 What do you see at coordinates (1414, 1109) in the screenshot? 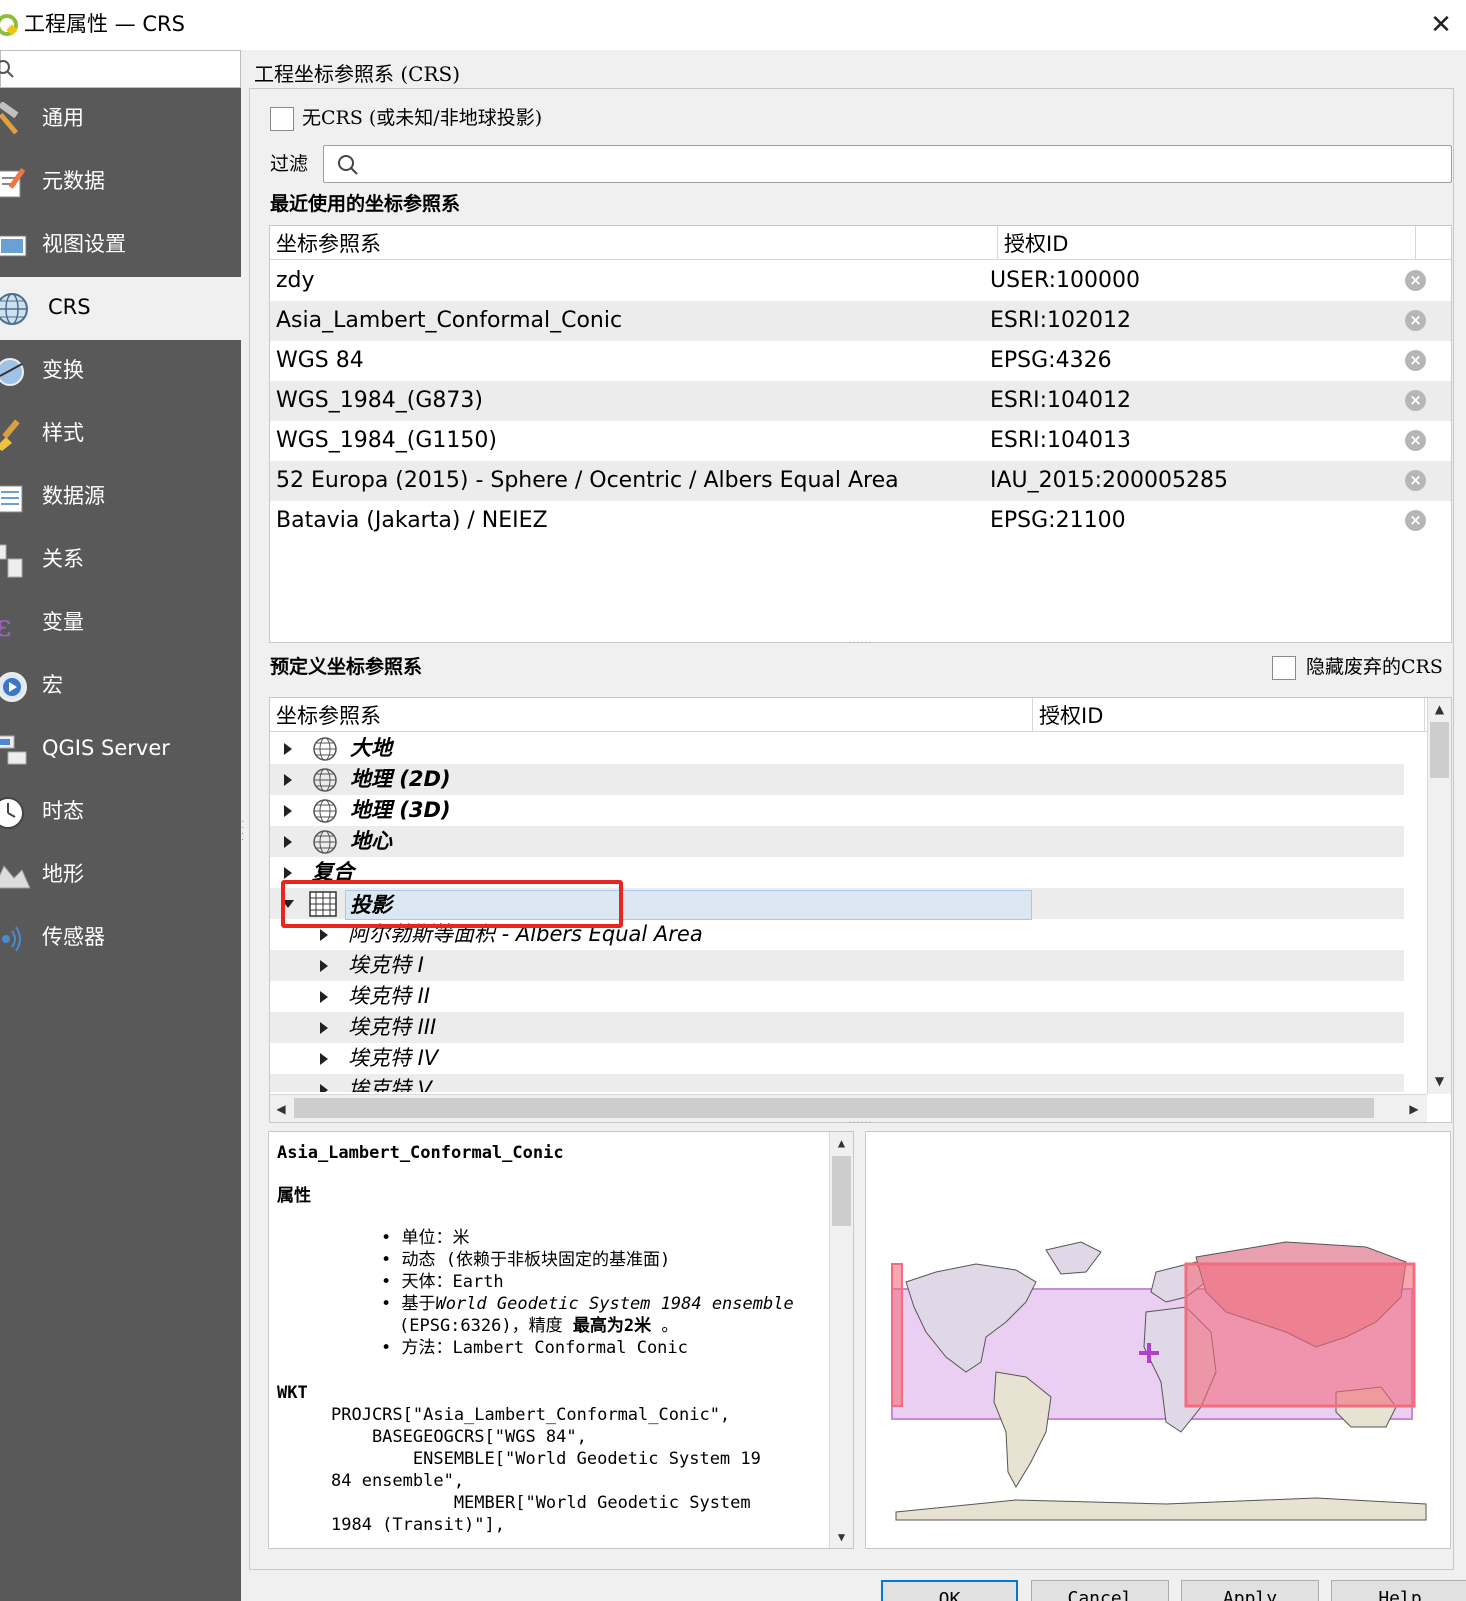
I see `scroll-right-icon: ▶` at bounding box center [1414, 1109].